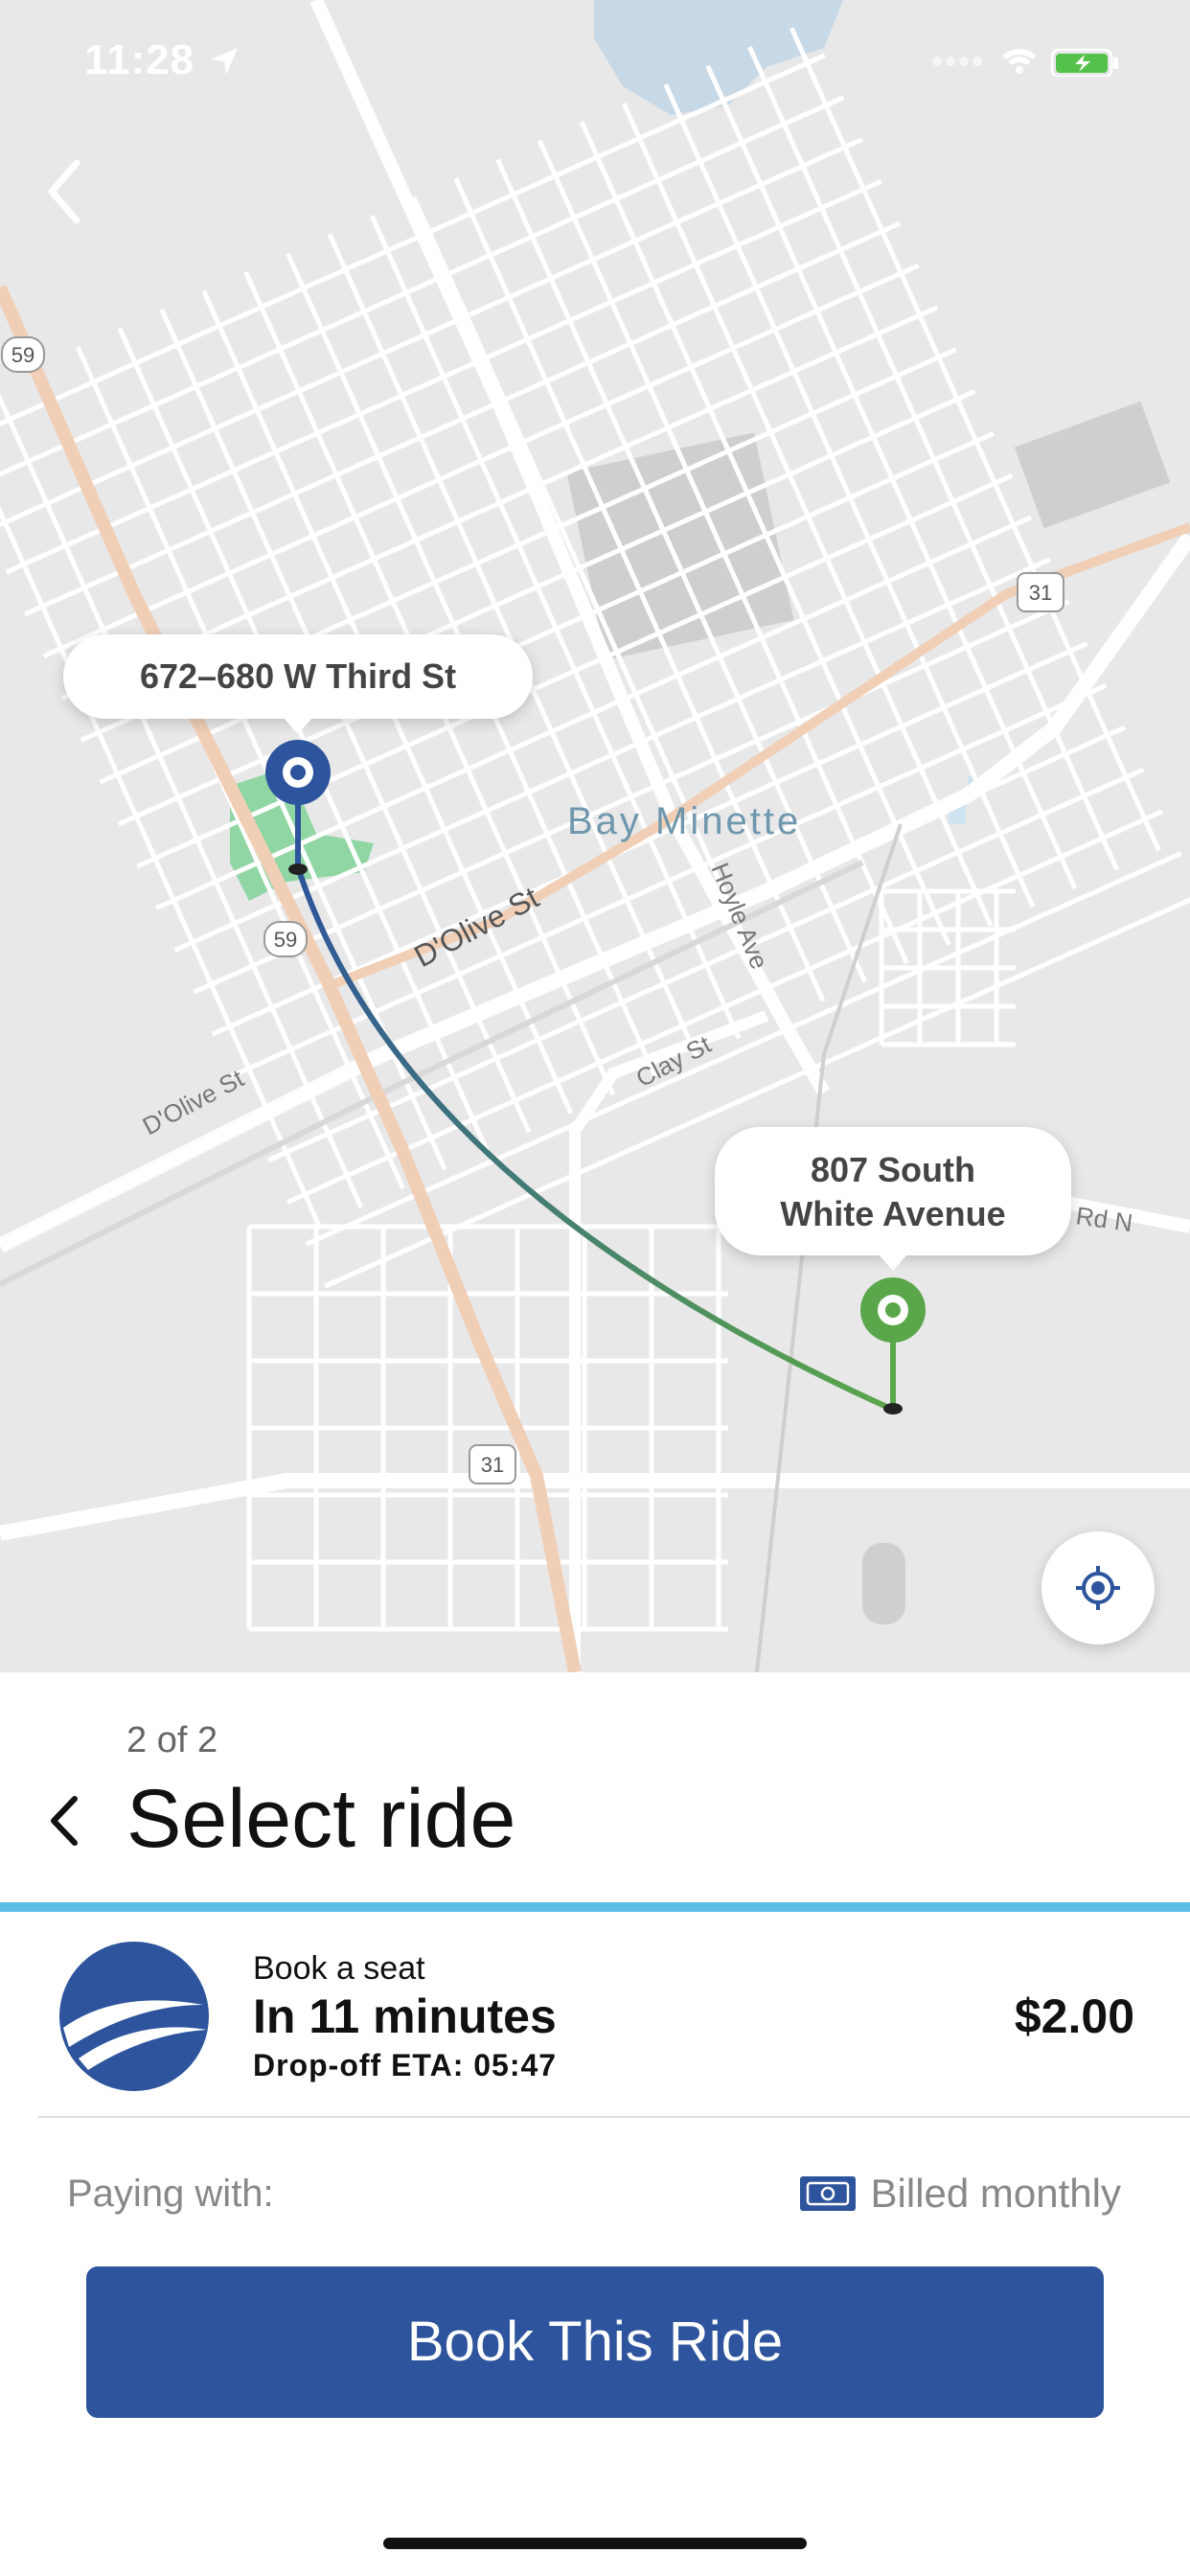  I want to click on dropoff-label-line1: 807 South, so click(893, 1169).